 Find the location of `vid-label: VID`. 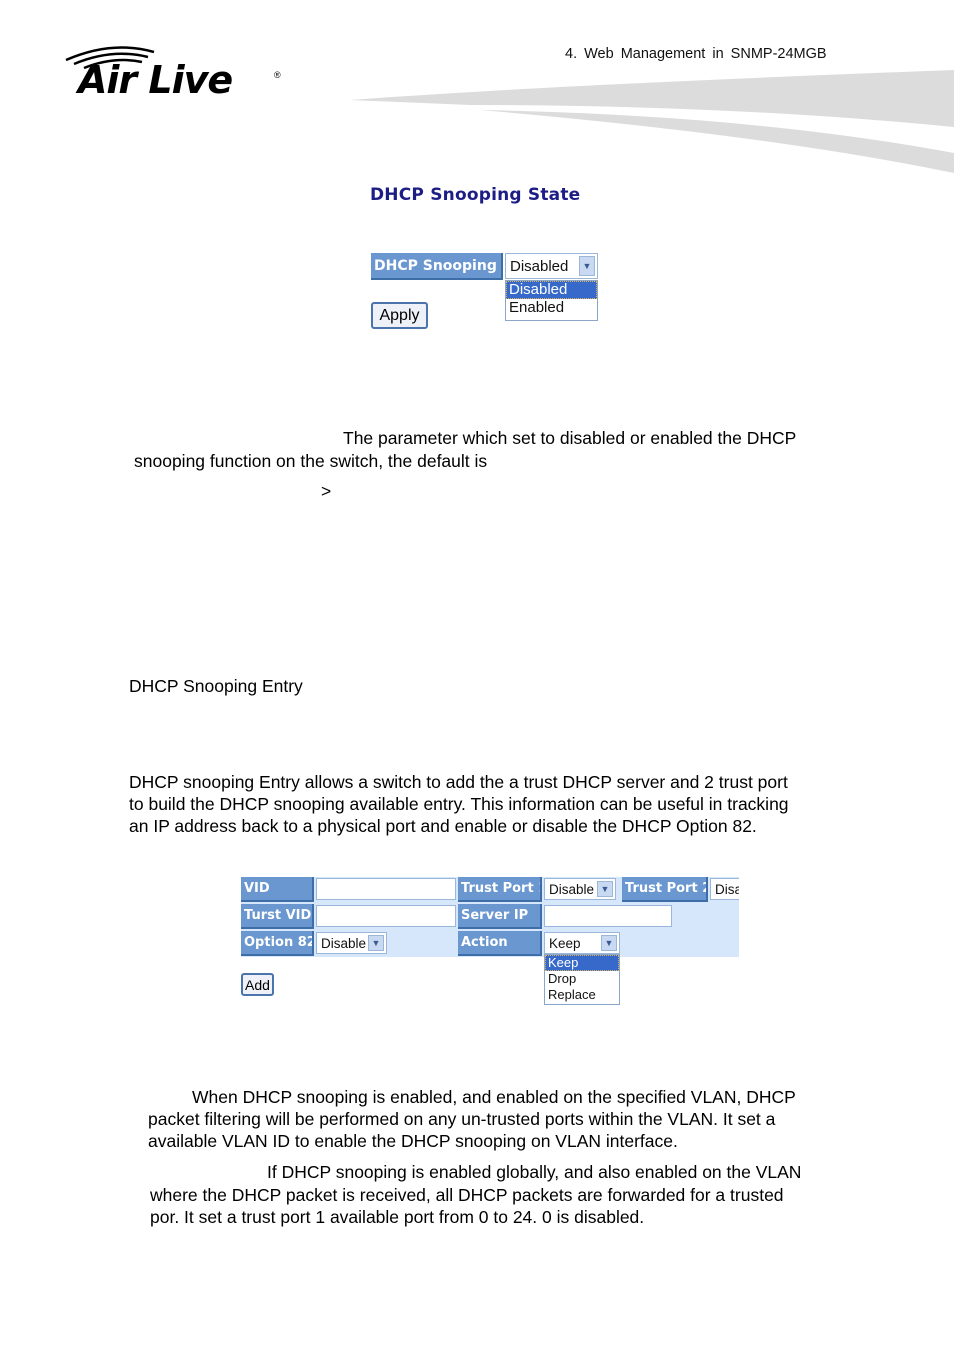

vid-label: VID is located at coordinates (277, 889).